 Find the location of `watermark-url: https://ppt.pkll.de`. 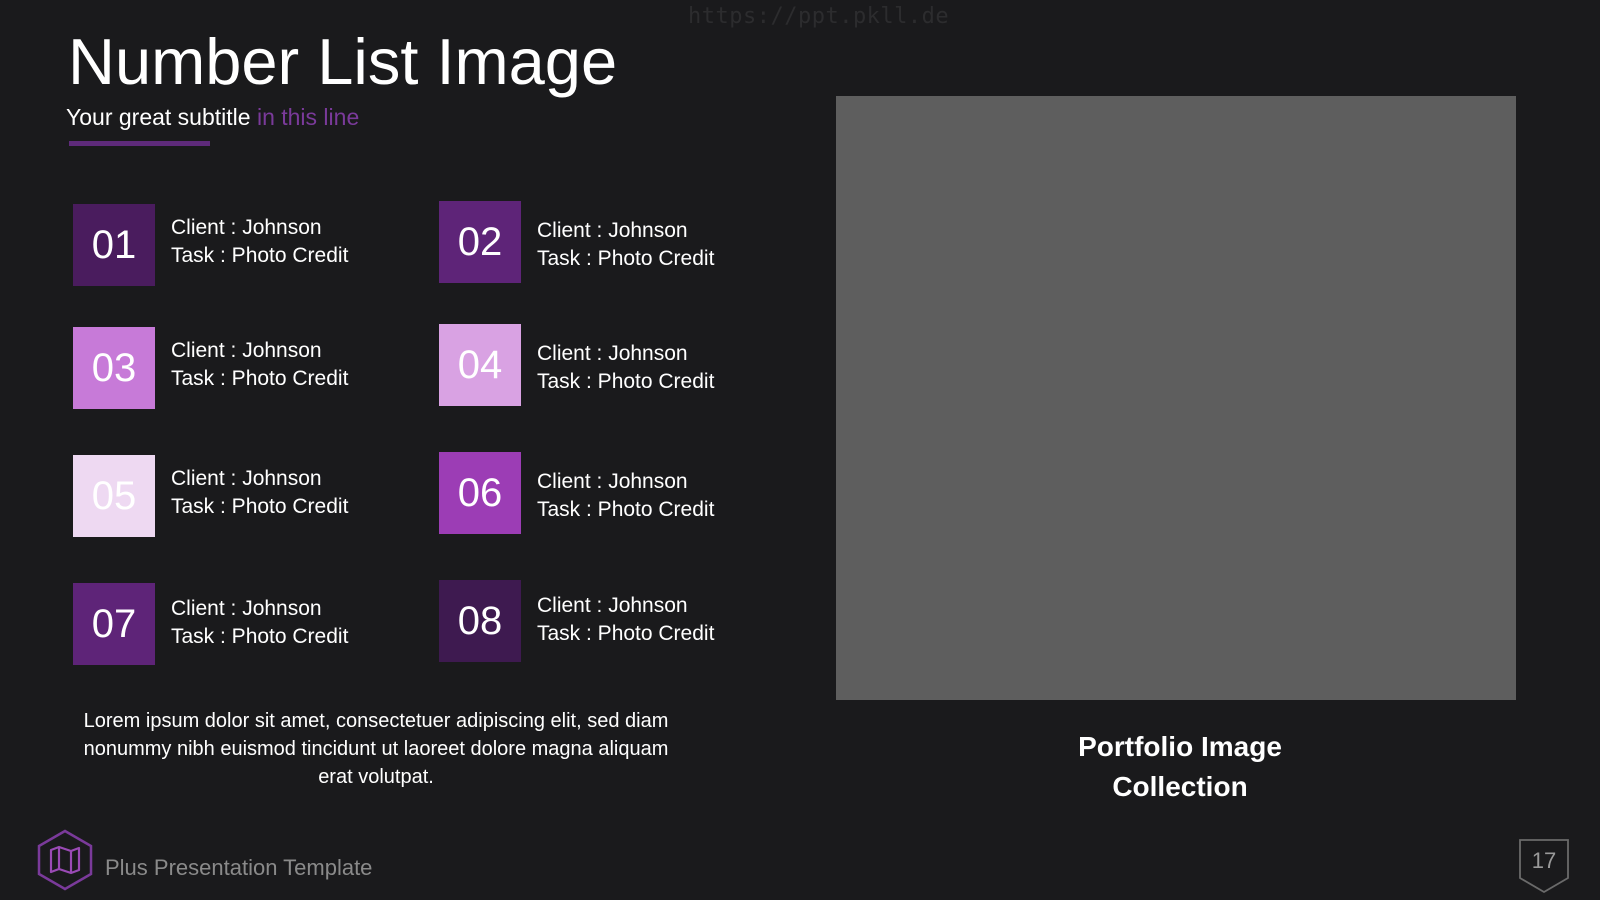

watermark-url: https://ppt.pkll.de is located at coordinates (819, 16).